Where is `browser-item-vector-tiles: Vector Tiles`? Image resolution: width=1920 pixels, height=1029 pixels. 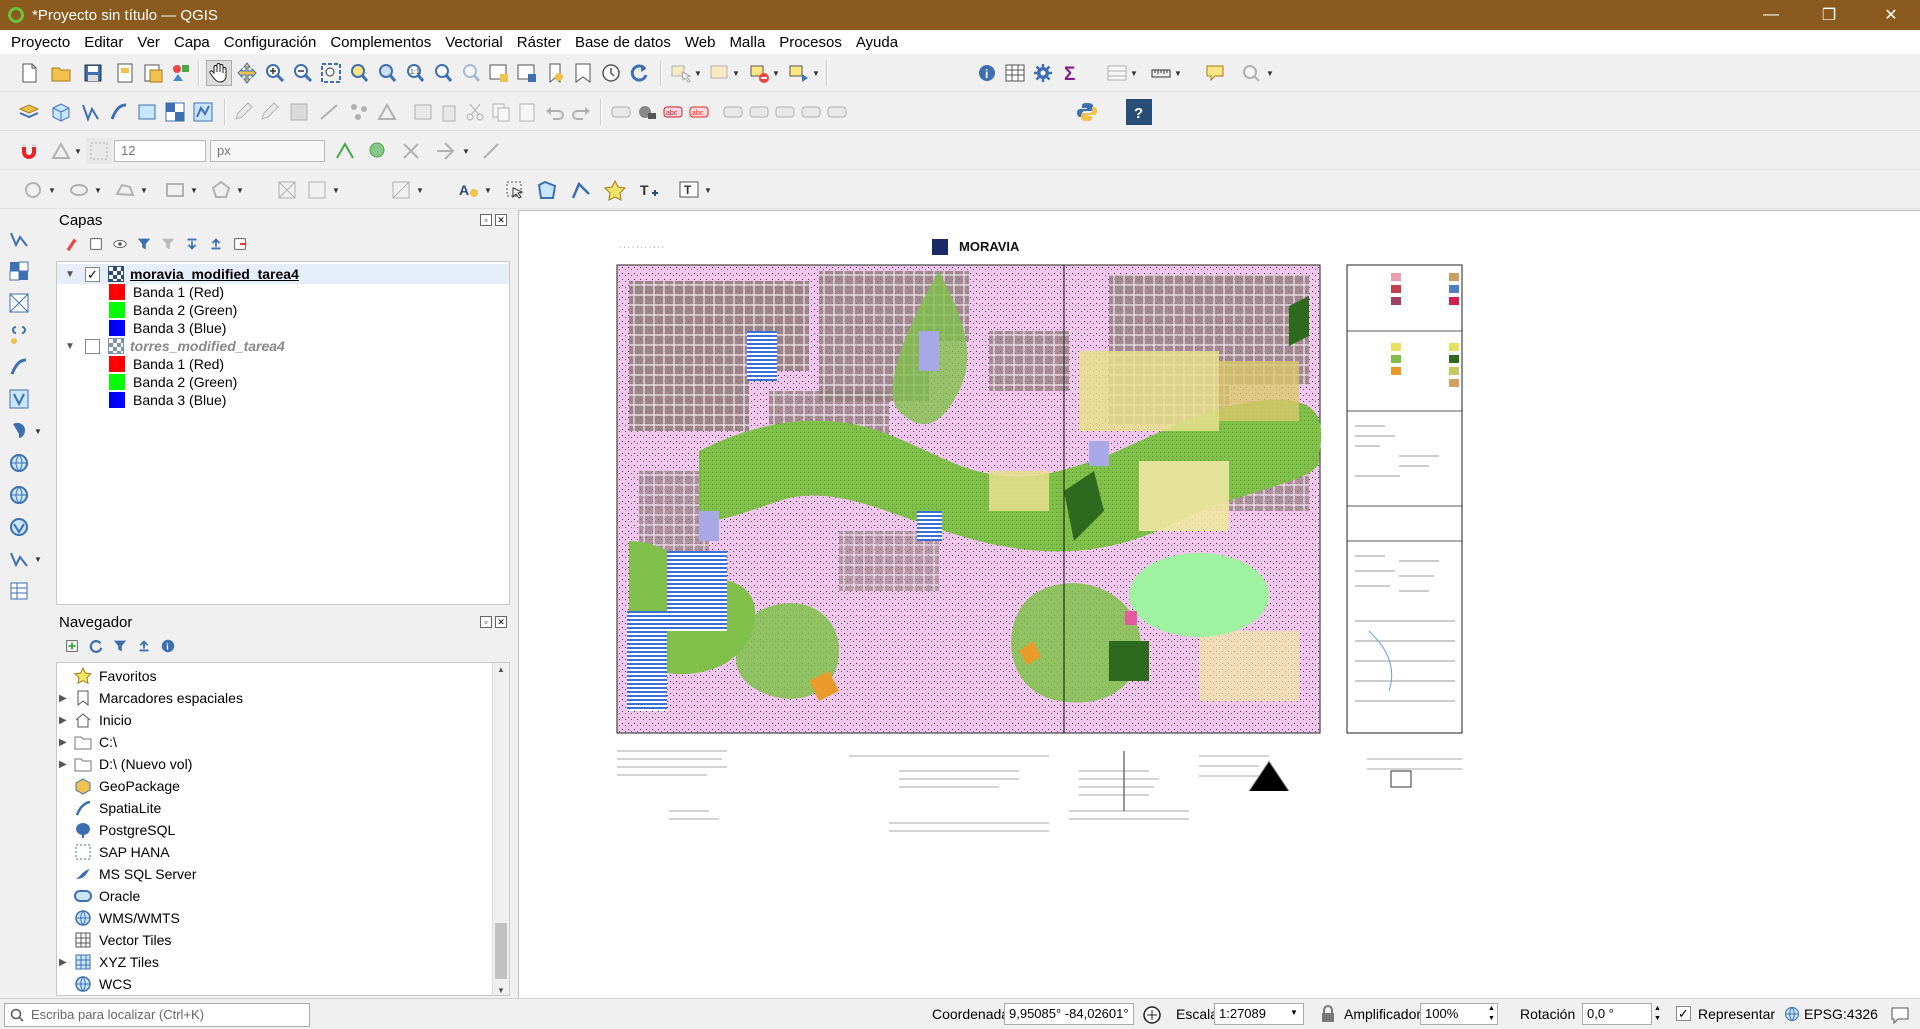
browser-item-vector-tiles: Vector Tiles is located at coordinates (122, 940).